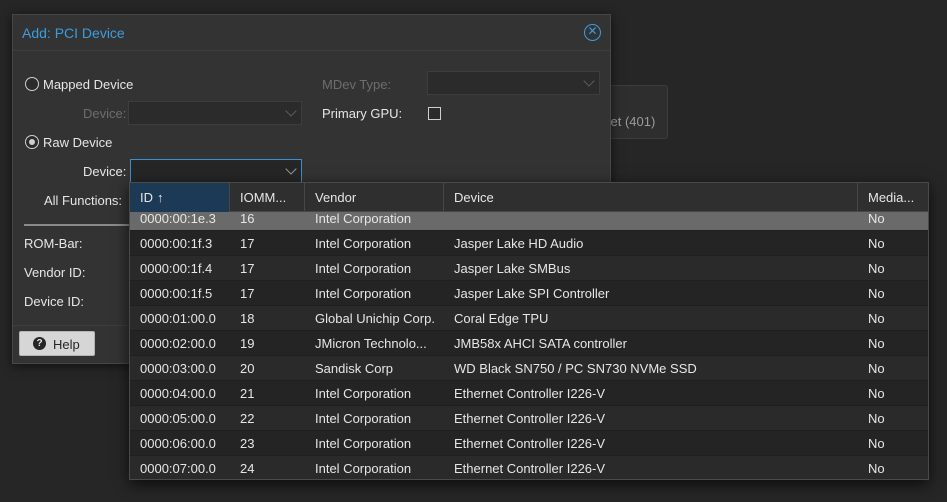 This screenshot has height=502, width=947. Describe the element at coordinates (32, 84) in the screenshot. I see `mapped-device-radio` at that location.